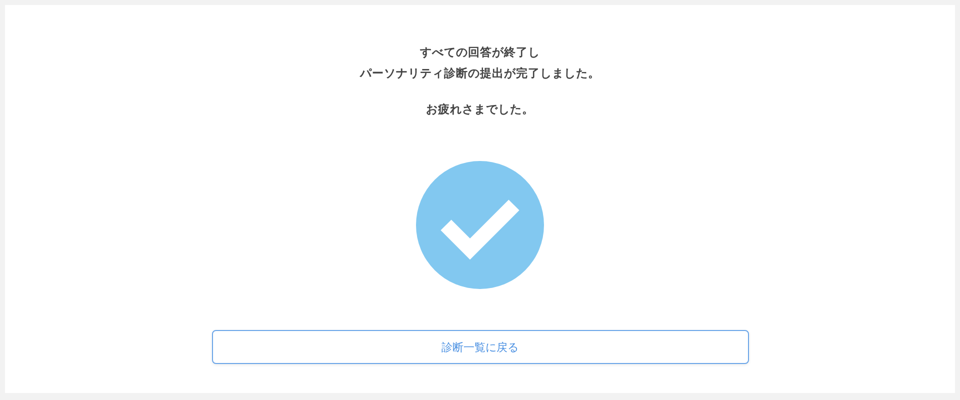 Image resolution: width=960 pixels, height=400 pixels. Describe the element at coordinates (480, 225) in the screenshot. I see `checkmark-icon` at that location.